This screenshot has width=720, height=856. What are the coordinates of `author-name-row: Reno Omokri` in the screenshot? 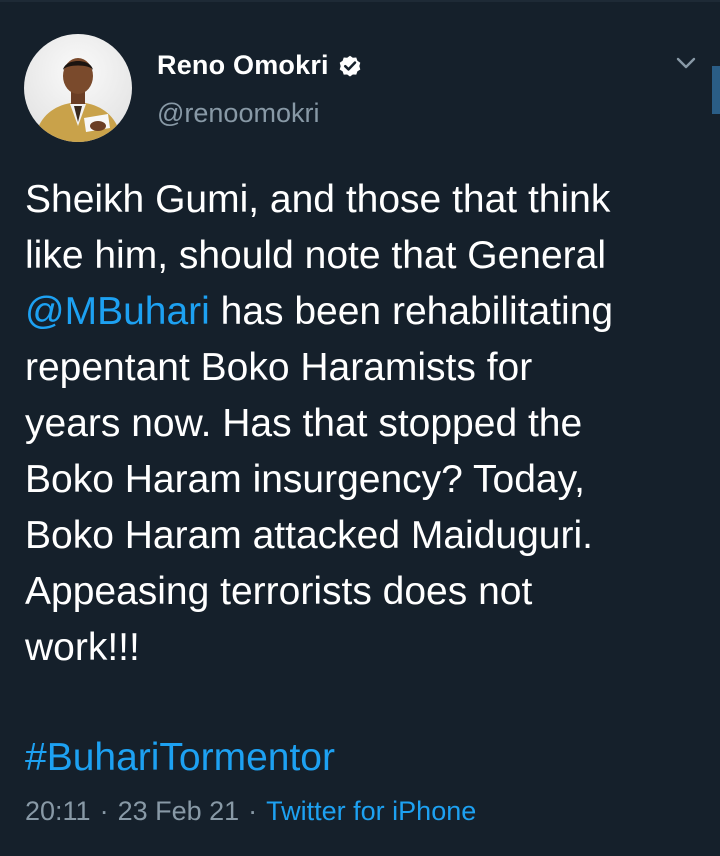 It's located at (260, 65).